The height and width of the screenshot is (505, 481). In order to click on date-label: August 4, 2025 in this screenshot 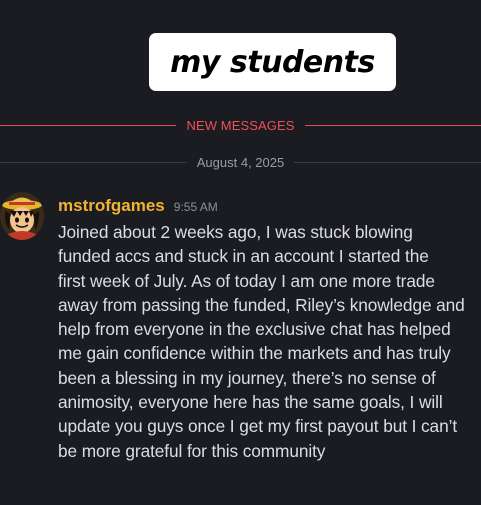, I will do `click(240, 162)`.